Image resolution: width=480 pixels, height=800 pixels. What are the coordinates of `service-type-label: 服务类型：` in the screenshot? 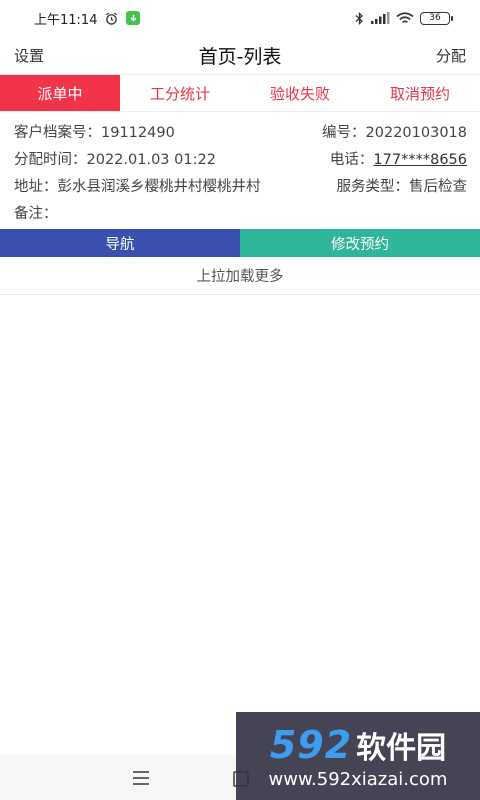 It's located at (373, 187).